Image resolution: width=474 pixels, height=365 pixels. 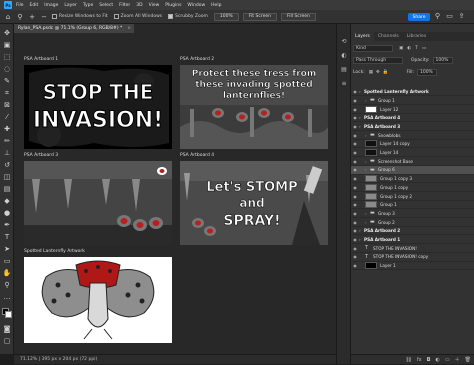 I want to click on close-tab-icon: ×, so click(x=129, y=28).